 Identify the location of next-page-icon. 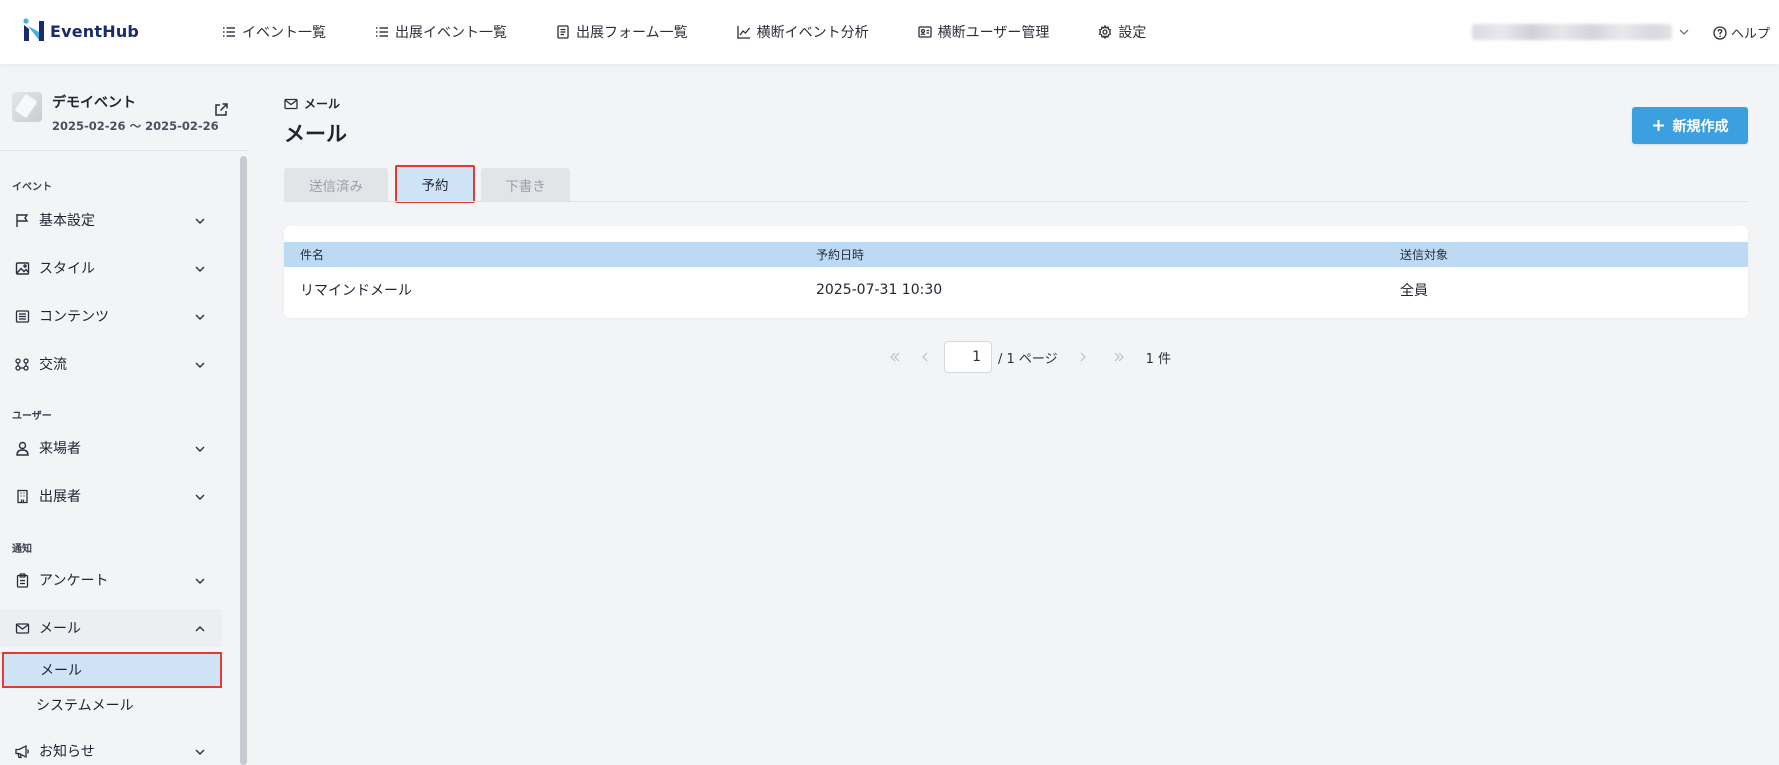
(1083, 357).